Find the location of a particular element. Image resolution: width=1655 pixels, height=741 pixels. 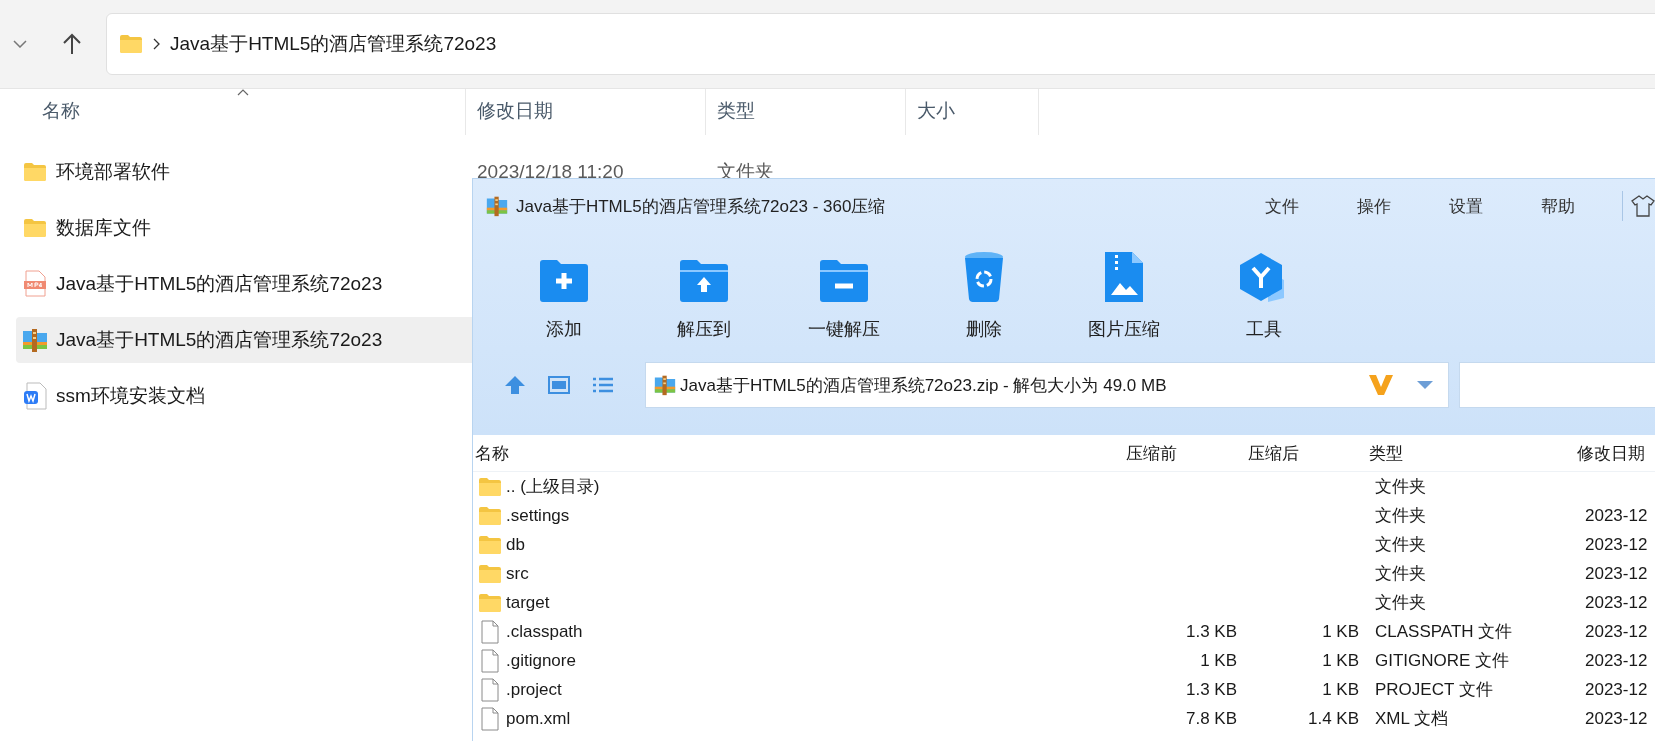

file-type: GITIGNORE 文件 is located at coordinates (1442, 661).